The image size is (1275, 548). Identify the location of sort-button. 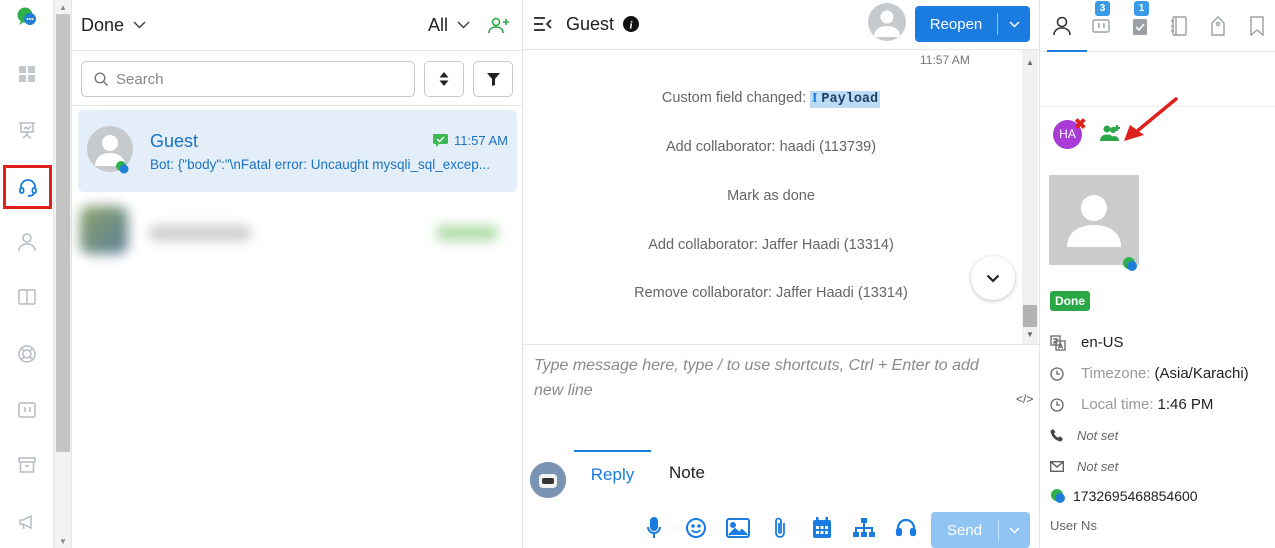
(444, 79).